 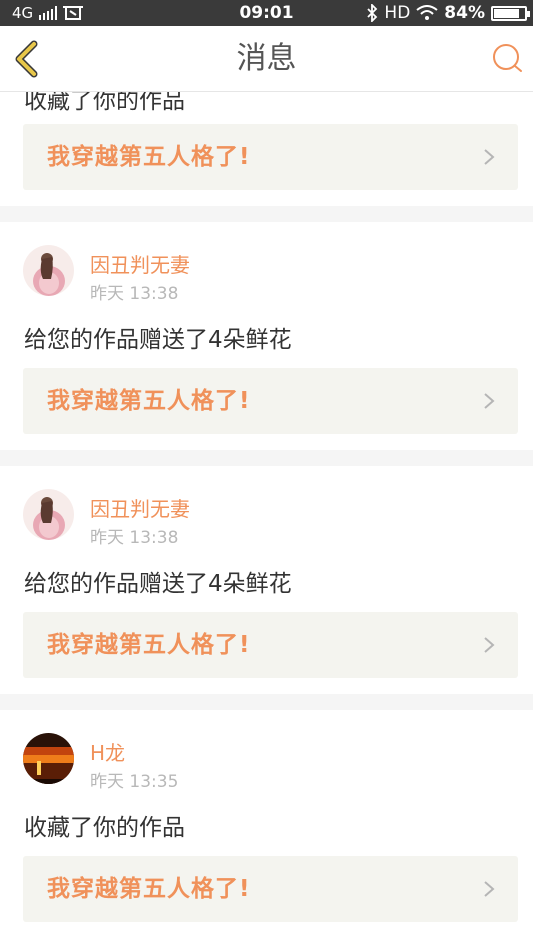 What do you see at coordinates (397, 13) in the screenshot?
I see `hd-label: HD` at bounding box center [397, 13].